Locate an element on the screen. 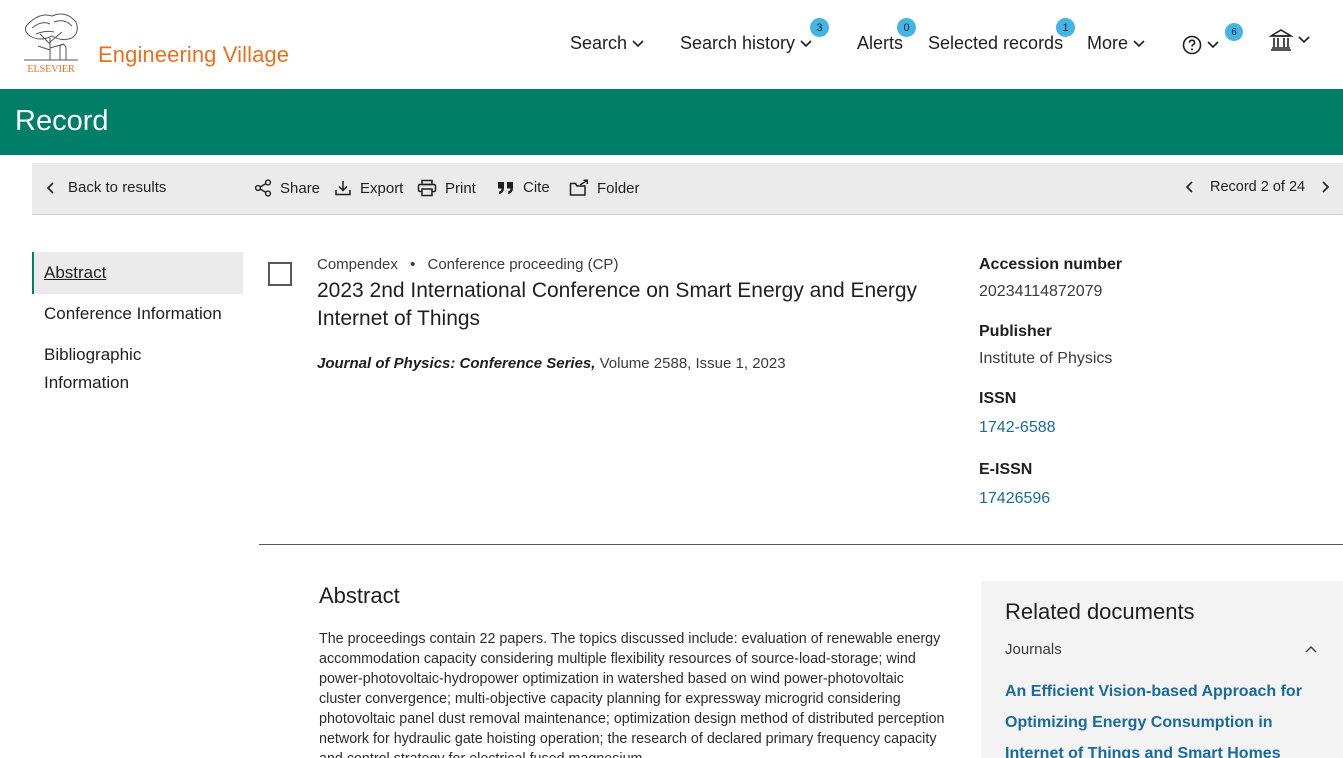 This screenshot has width=1343, height=758. publisher-label: Publisher is located at coordinates (1015, 331).